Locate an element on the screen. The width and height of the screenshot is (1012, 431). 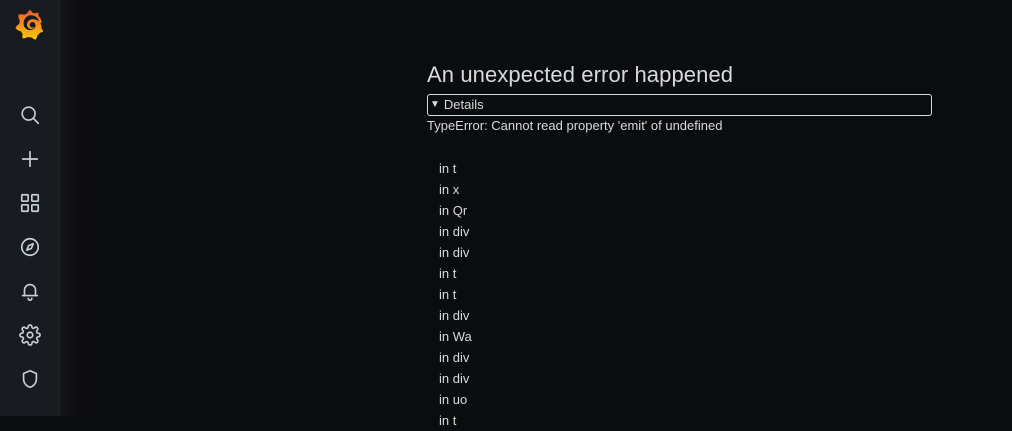
bell-icon is located at coordinates (30, 292).